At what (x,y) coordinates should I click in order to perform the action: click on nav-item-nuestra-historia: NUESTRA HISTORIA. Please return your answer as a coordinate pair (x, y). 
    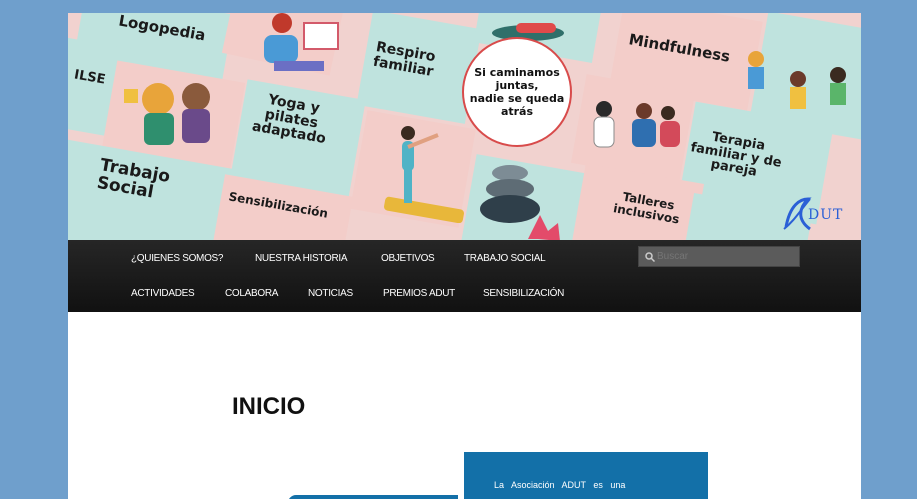
    Looking at the image, I should click on (301, 258).